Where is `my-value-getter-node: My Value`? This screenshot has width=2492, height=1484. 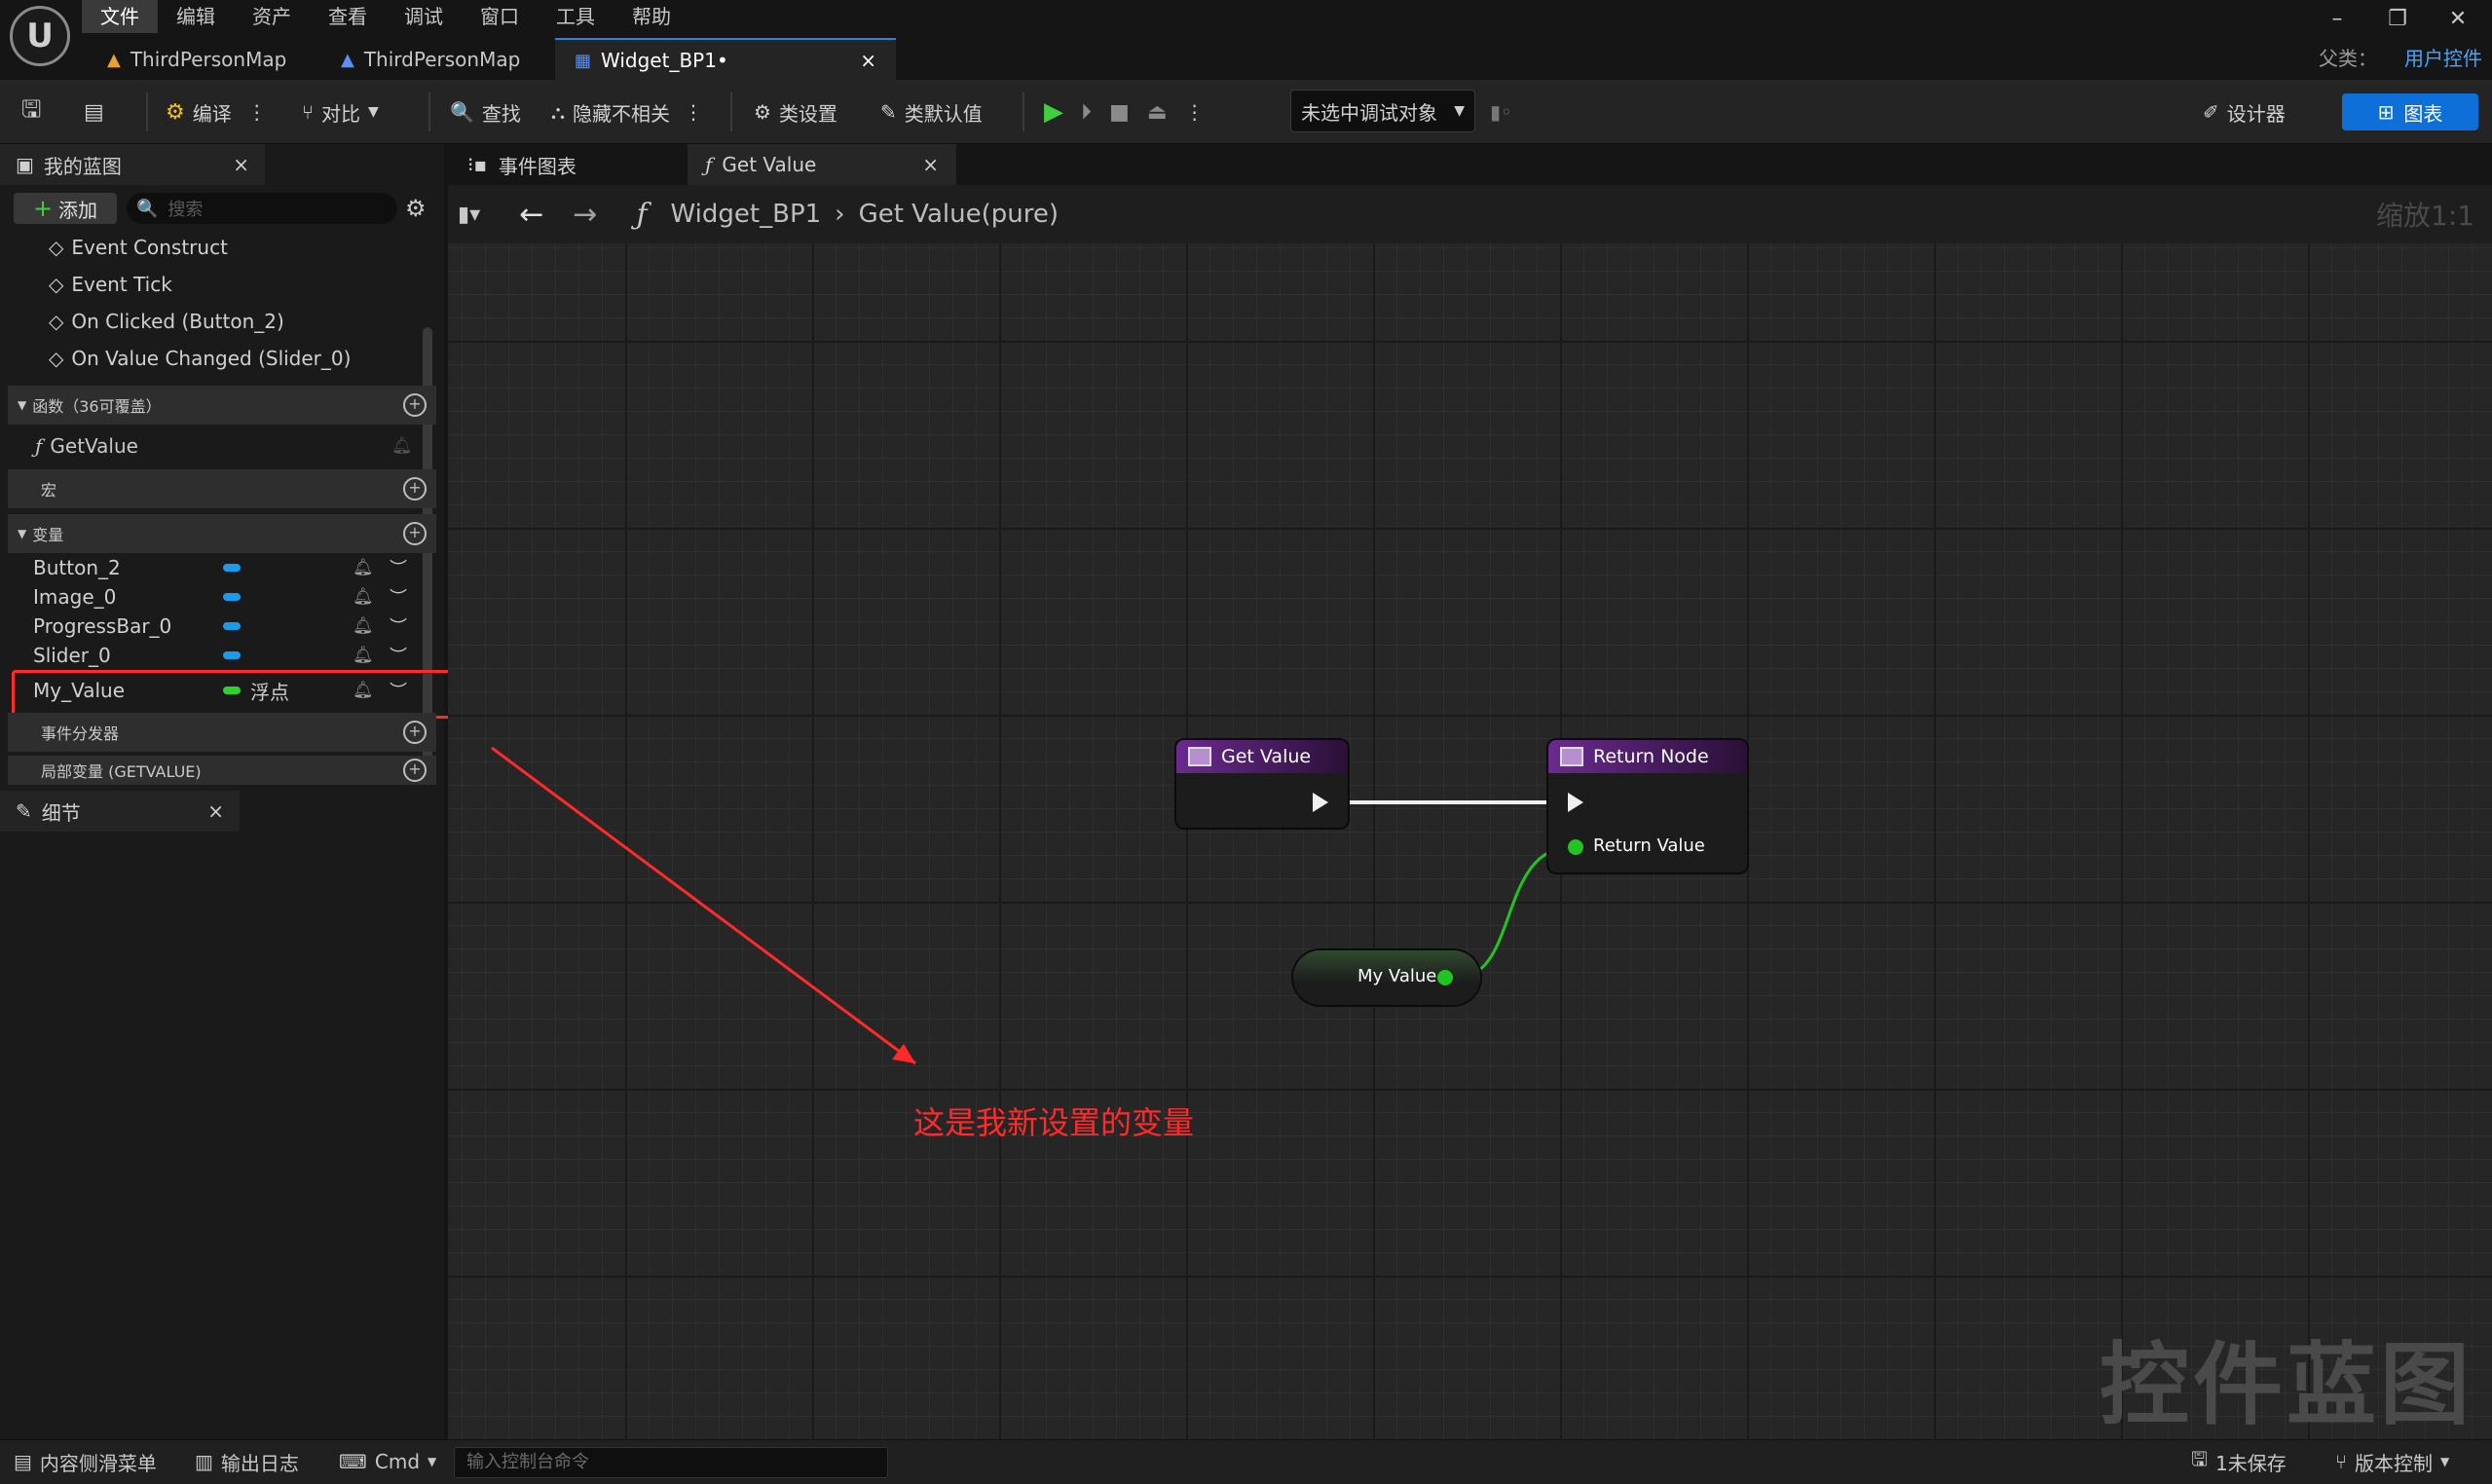
my-value-getter-node: My Value is located at coordinates (1386, 977).